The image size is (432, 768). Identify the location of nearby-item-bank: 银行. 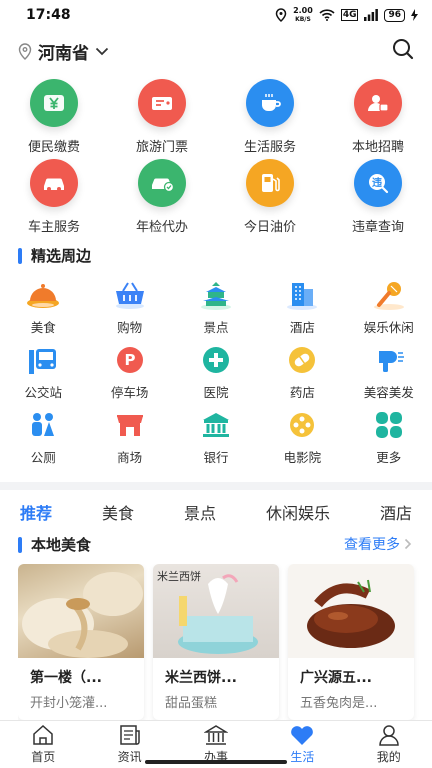
(216, 440).